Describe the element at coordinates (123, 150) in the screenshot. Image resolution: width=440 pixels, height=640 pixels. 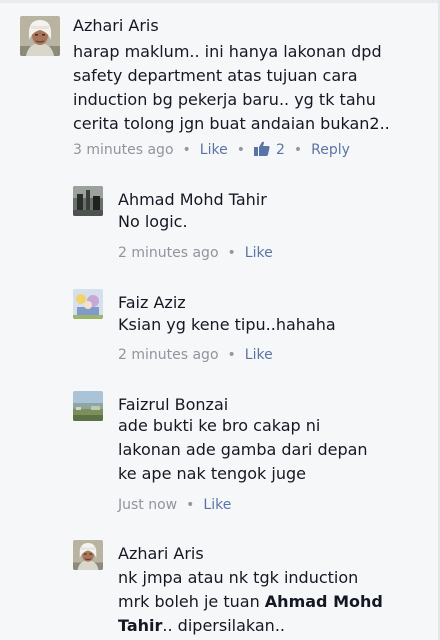
I see `comment-timestamp: 3 minutes ago` at that location.